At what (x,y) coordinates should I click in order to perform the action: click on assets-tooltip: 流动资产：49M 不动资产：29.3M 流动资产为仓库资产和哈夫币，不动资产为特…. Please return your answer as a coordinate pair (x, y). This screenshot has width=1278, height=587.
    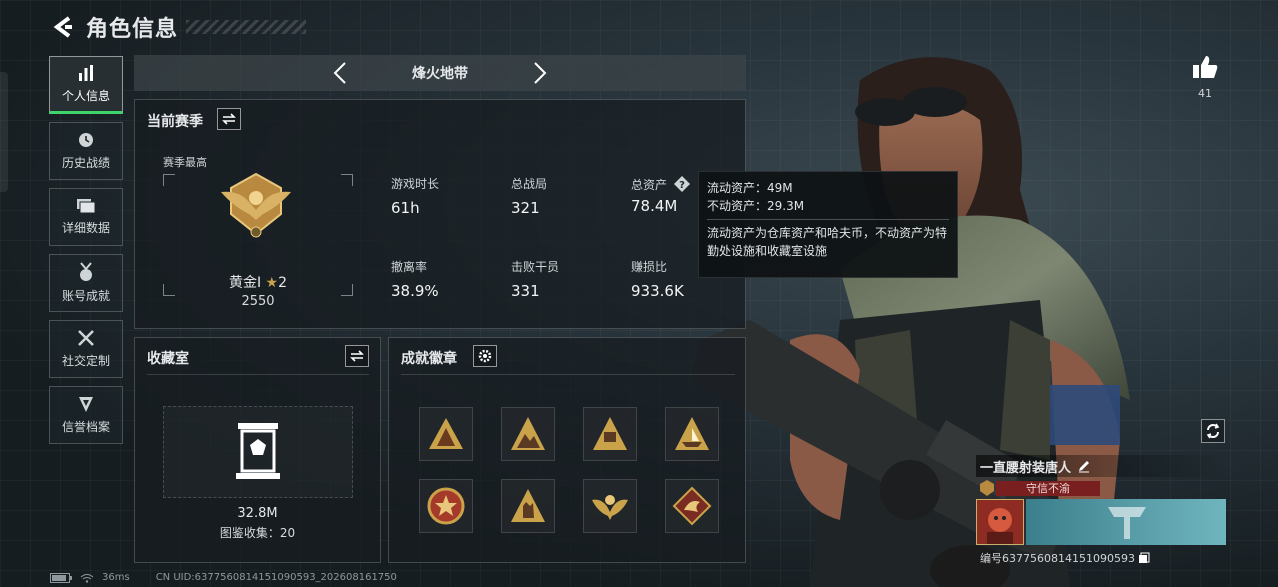
    Looking at the image, I should click on (828, 224).